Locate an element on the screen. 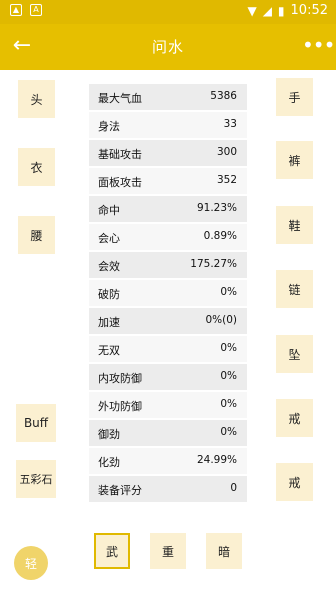 The height and width of the screenshot is (600, 336). slot-necklace: 链 is located at coordinates (294, 289).